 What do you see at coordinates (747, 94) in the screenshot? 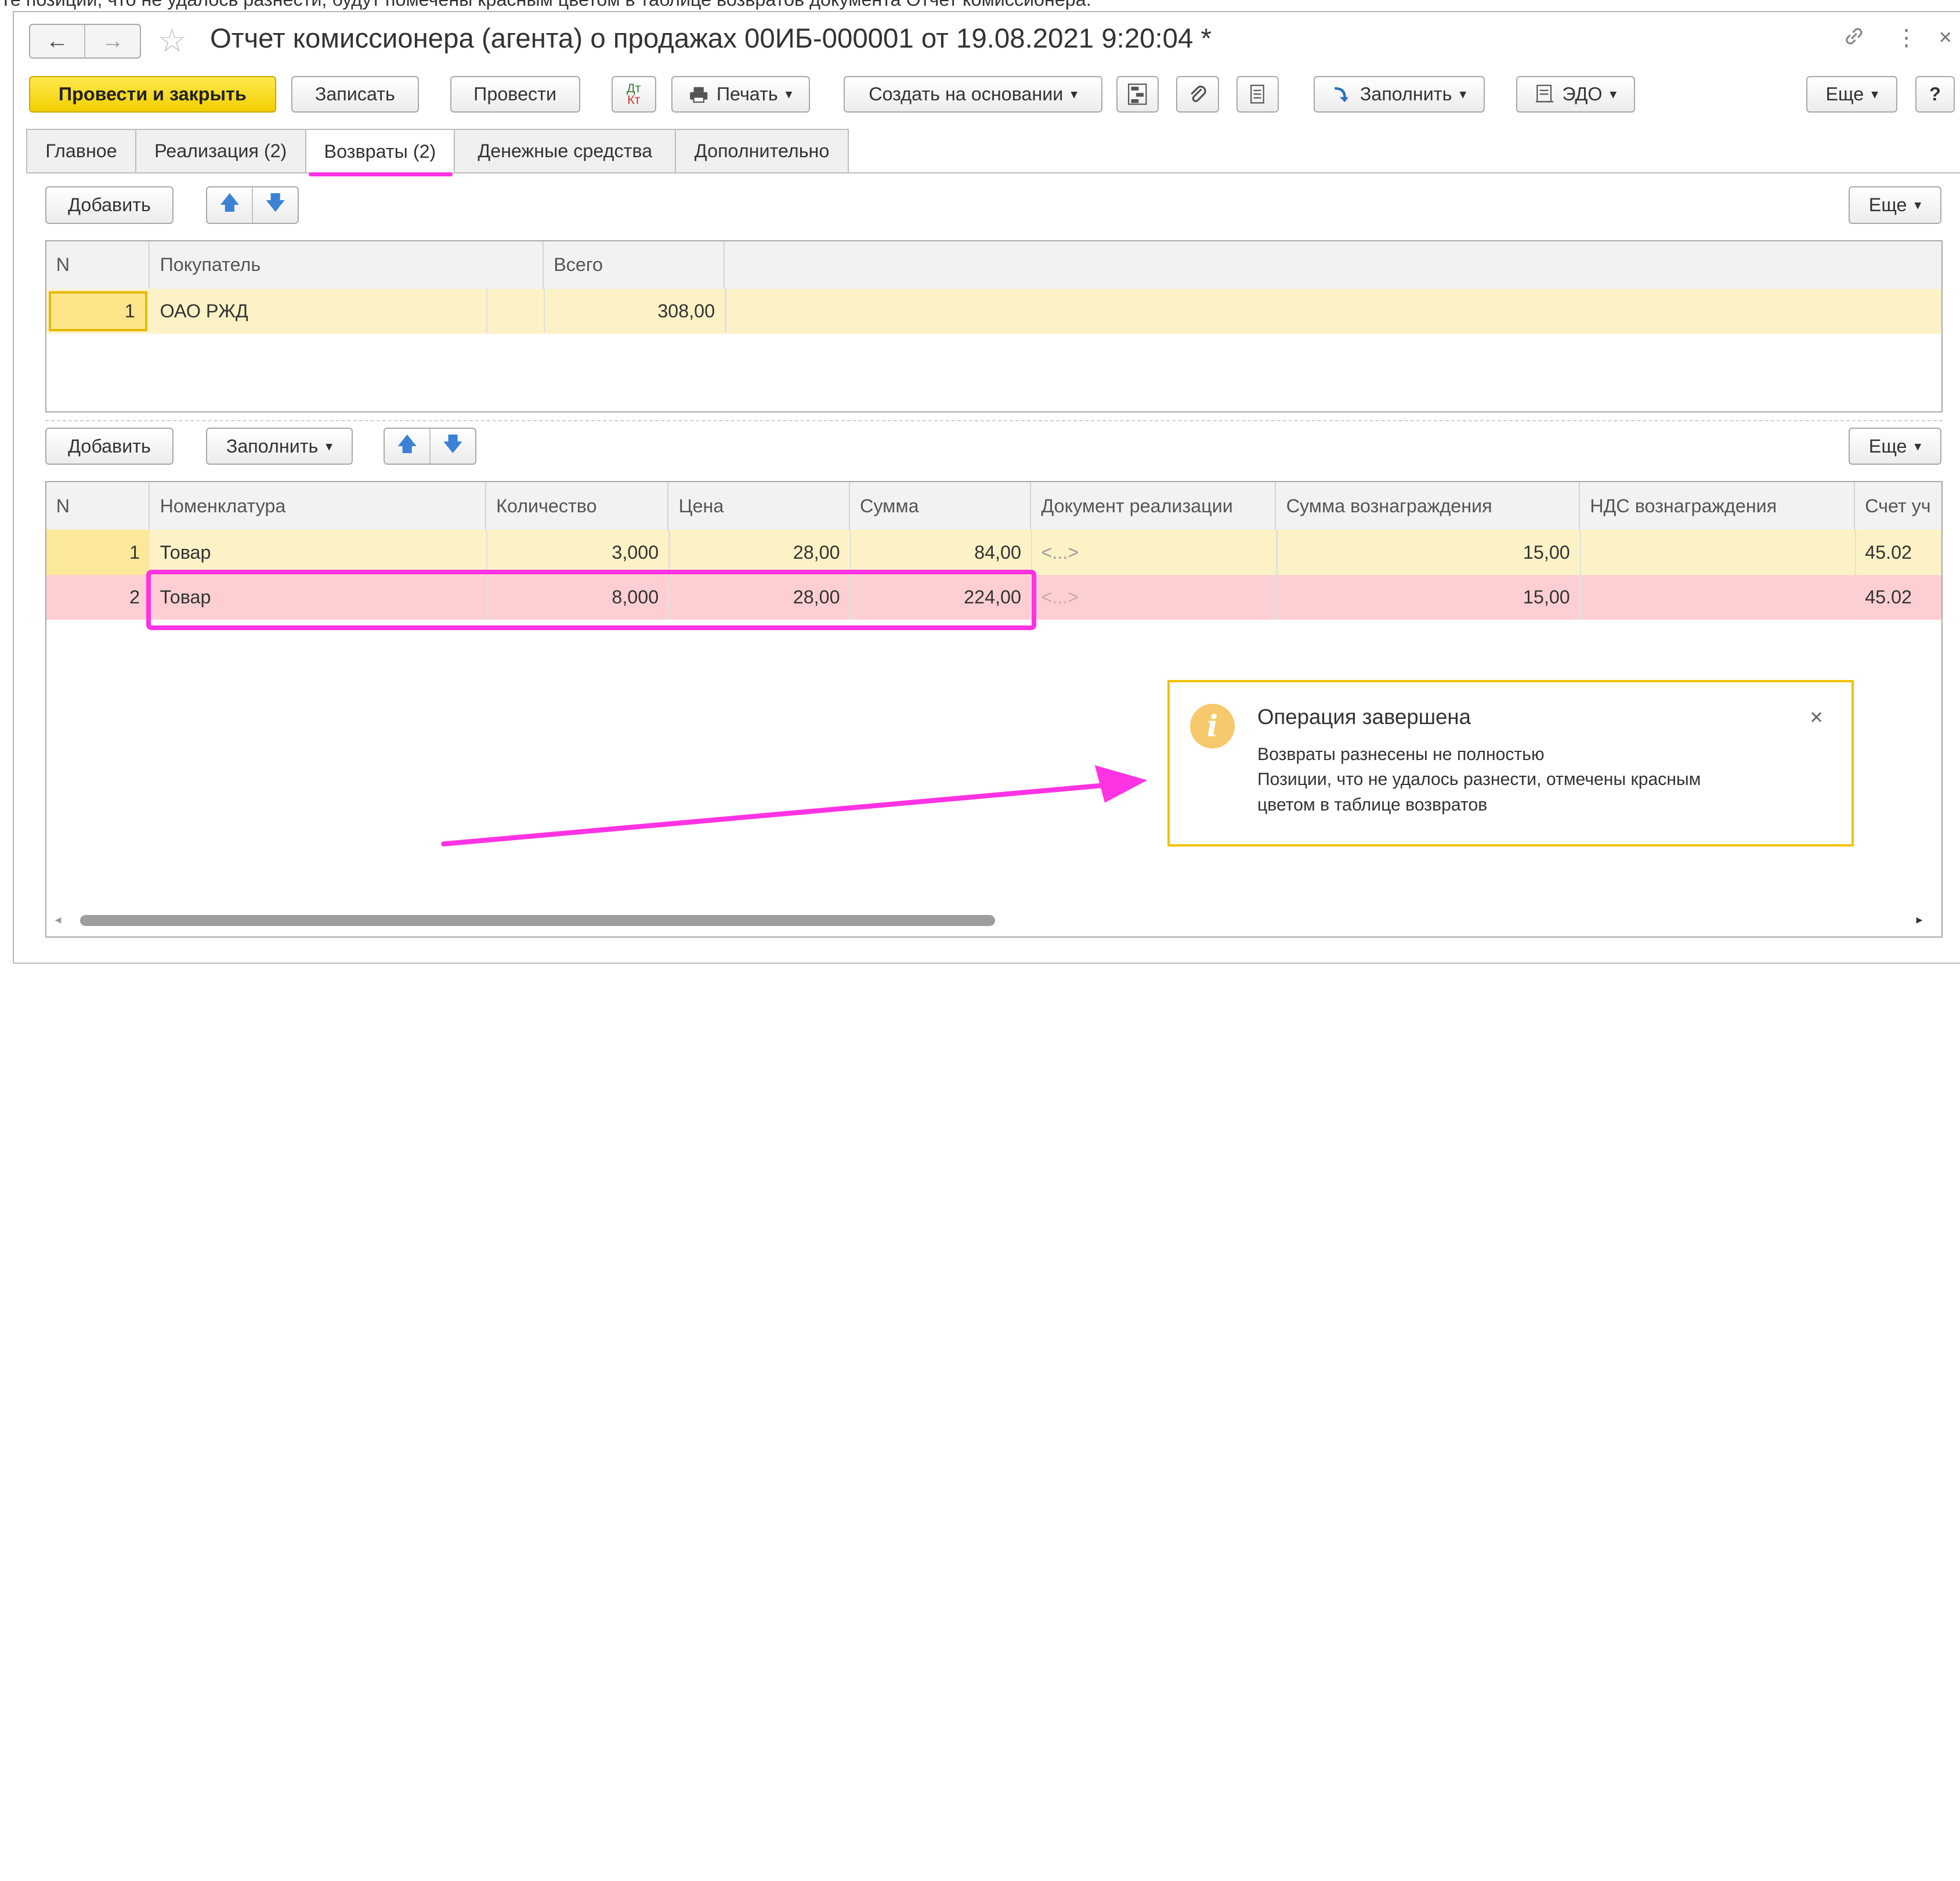
I see `print-label: Печать` at bounding box center [747, 94].